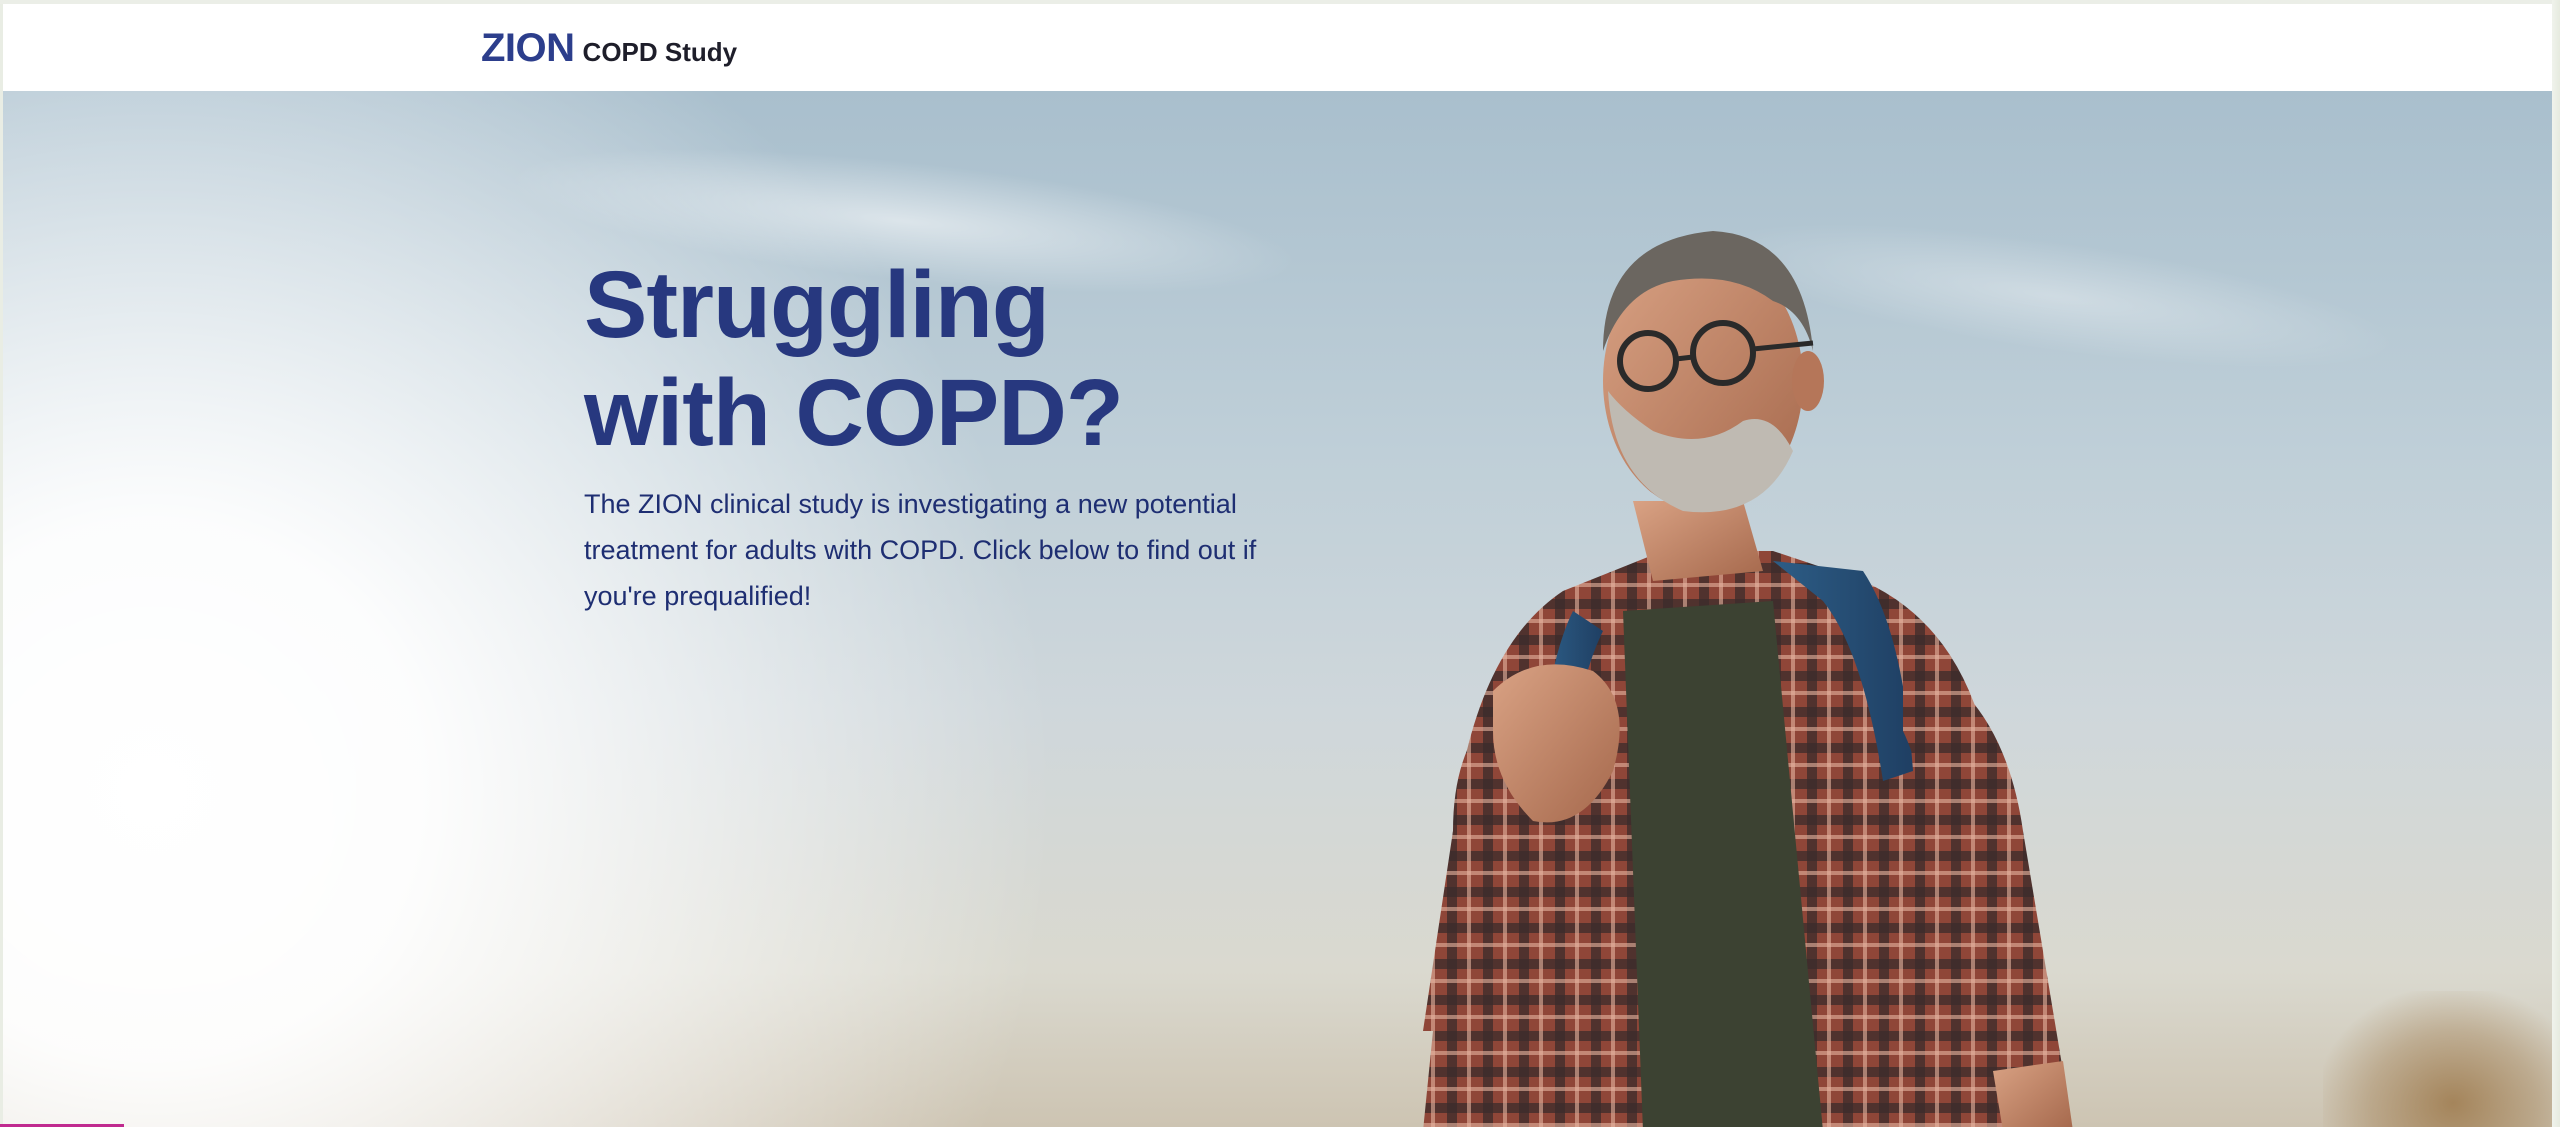 The width and height of the screenshot is (2560, 1127). I want to click on hero-headline-line-1: Struggling, so click(817, 305).